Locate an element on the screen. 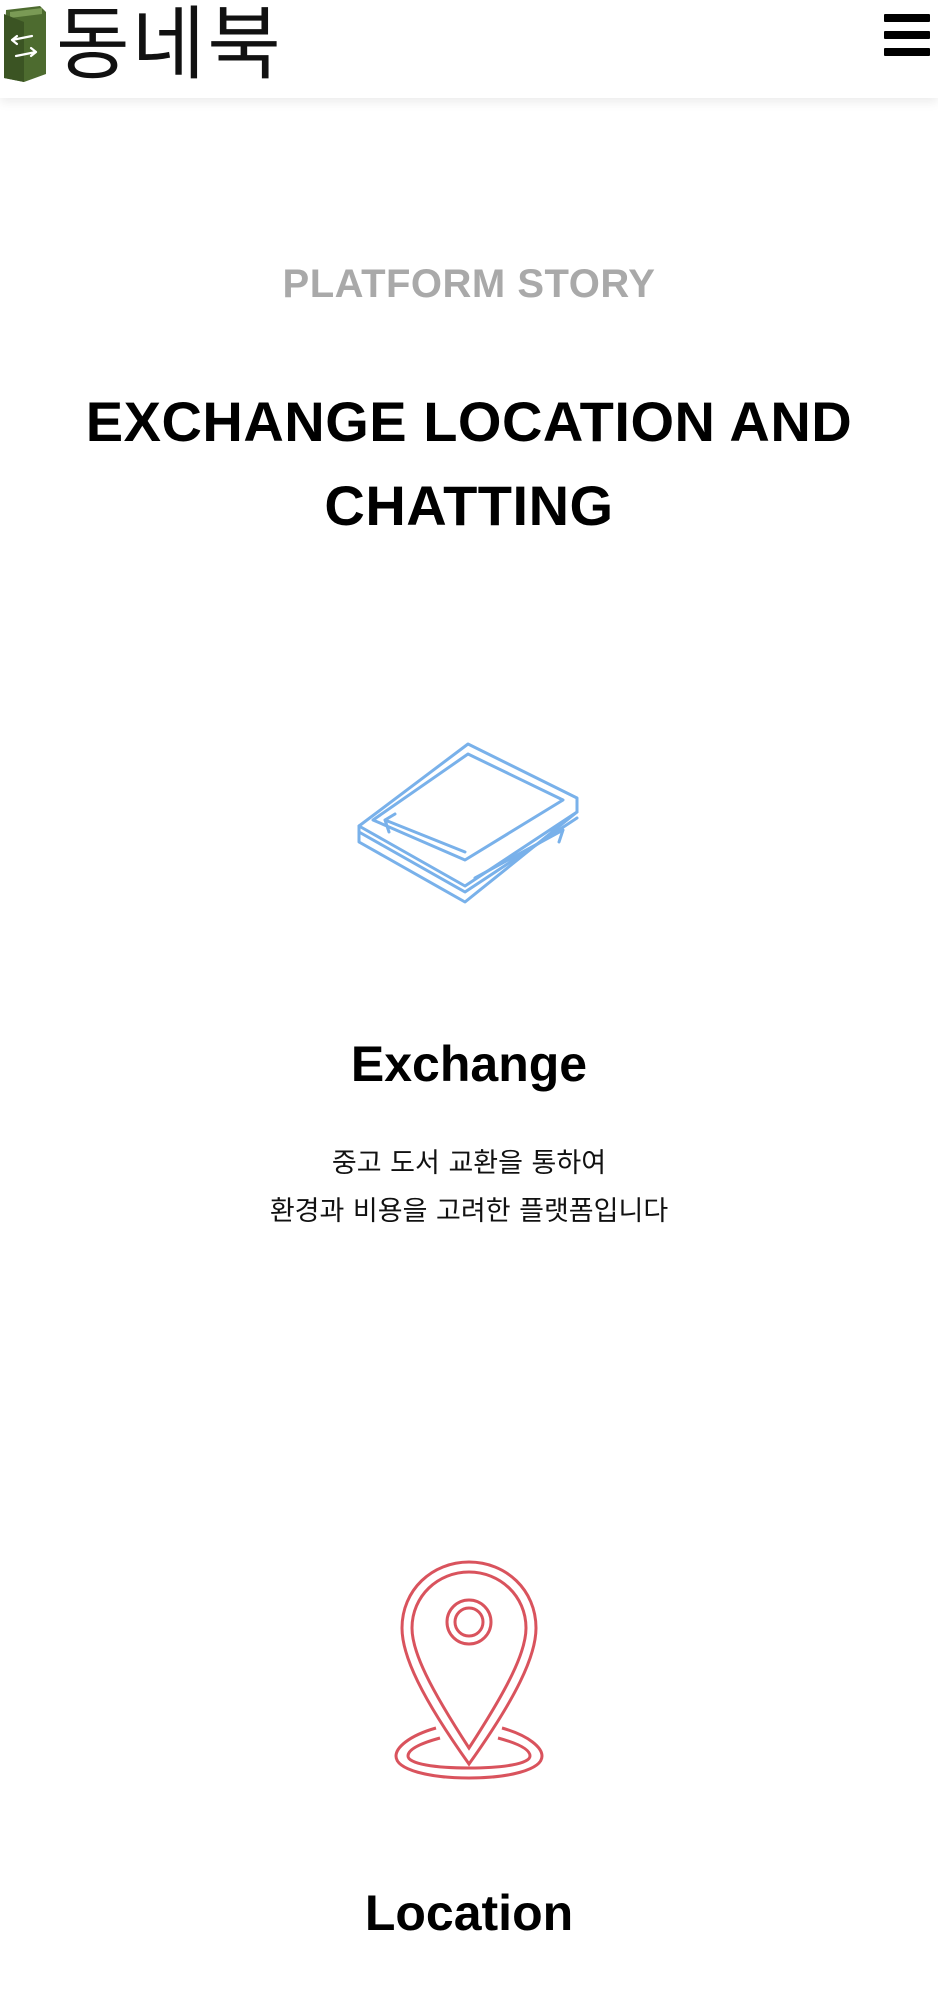  section-title-line1: EXCHANGE LOCATION AND is located at coordinates (469, 421).